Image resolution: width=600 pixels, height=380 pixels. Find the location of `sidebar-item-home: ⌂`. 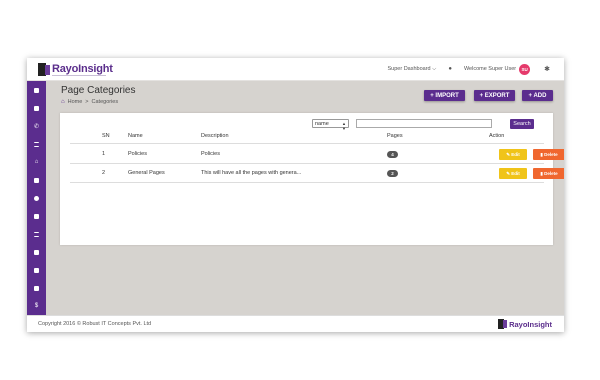

sidebar-item-home: ⌂ is located at coordinates (36, 162).